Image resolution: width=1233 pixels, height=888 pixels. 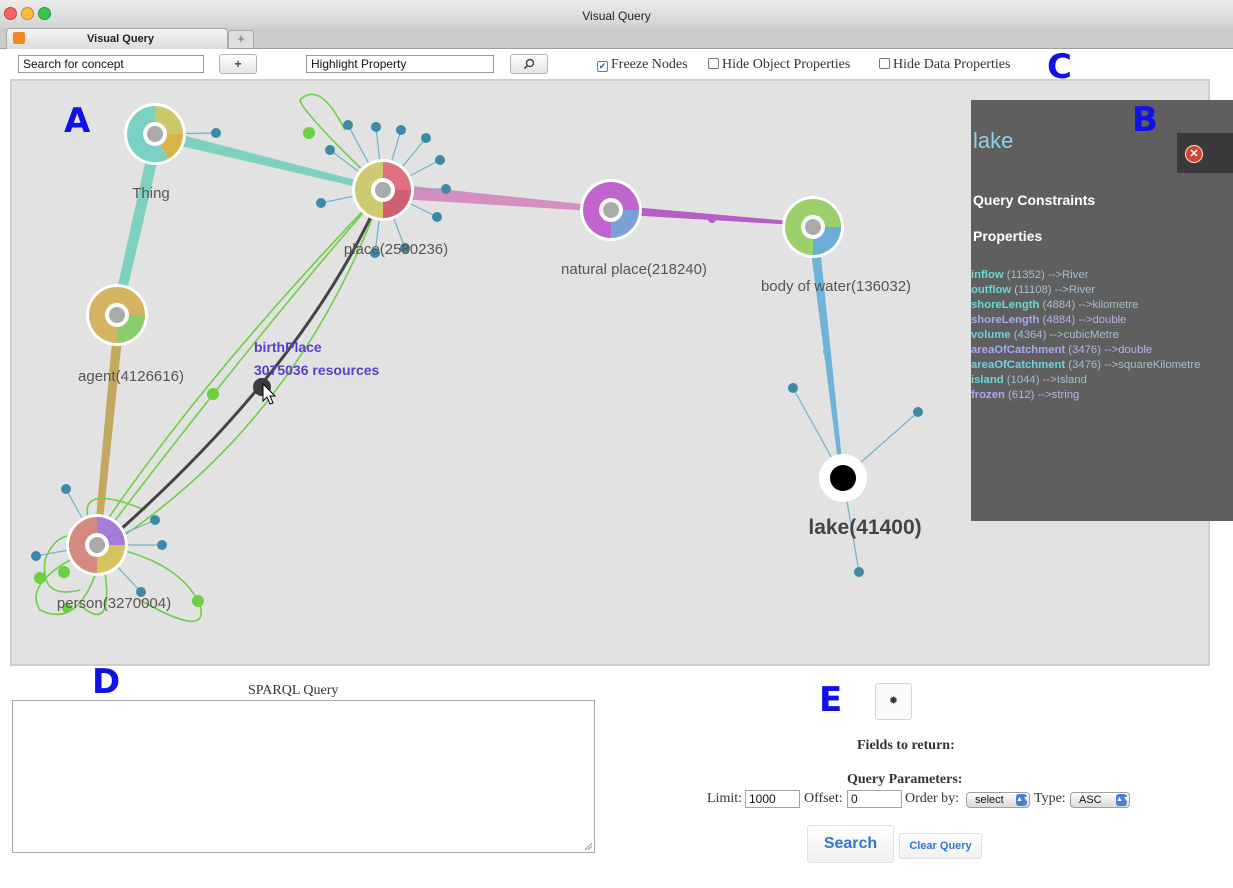 I want to click on tab-visual-query: Visual Query, so click(x=117, y=38).